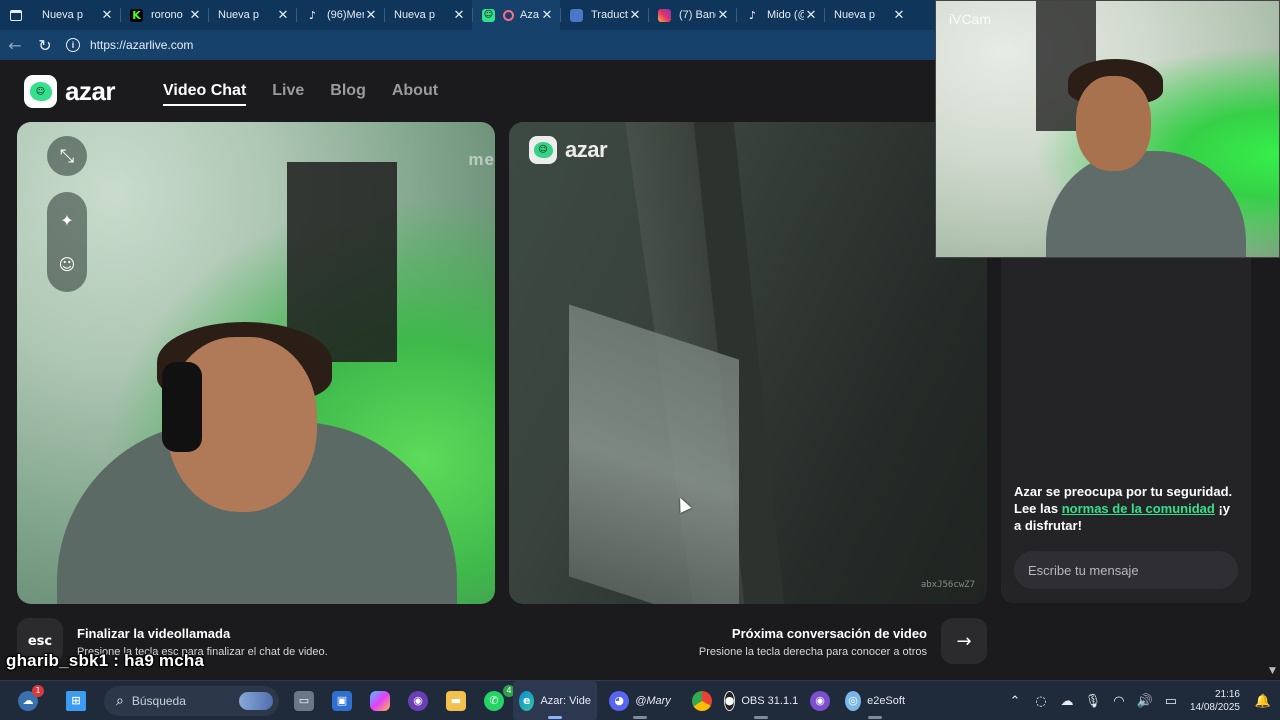  What do you see at coordinates (288, 94) in the screenshot?
I see `nav-live: Live` at bounding box center [288, 94].